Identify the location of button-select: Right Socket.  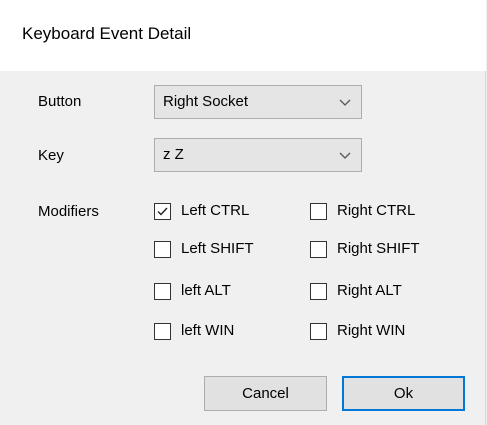
(258, 102).